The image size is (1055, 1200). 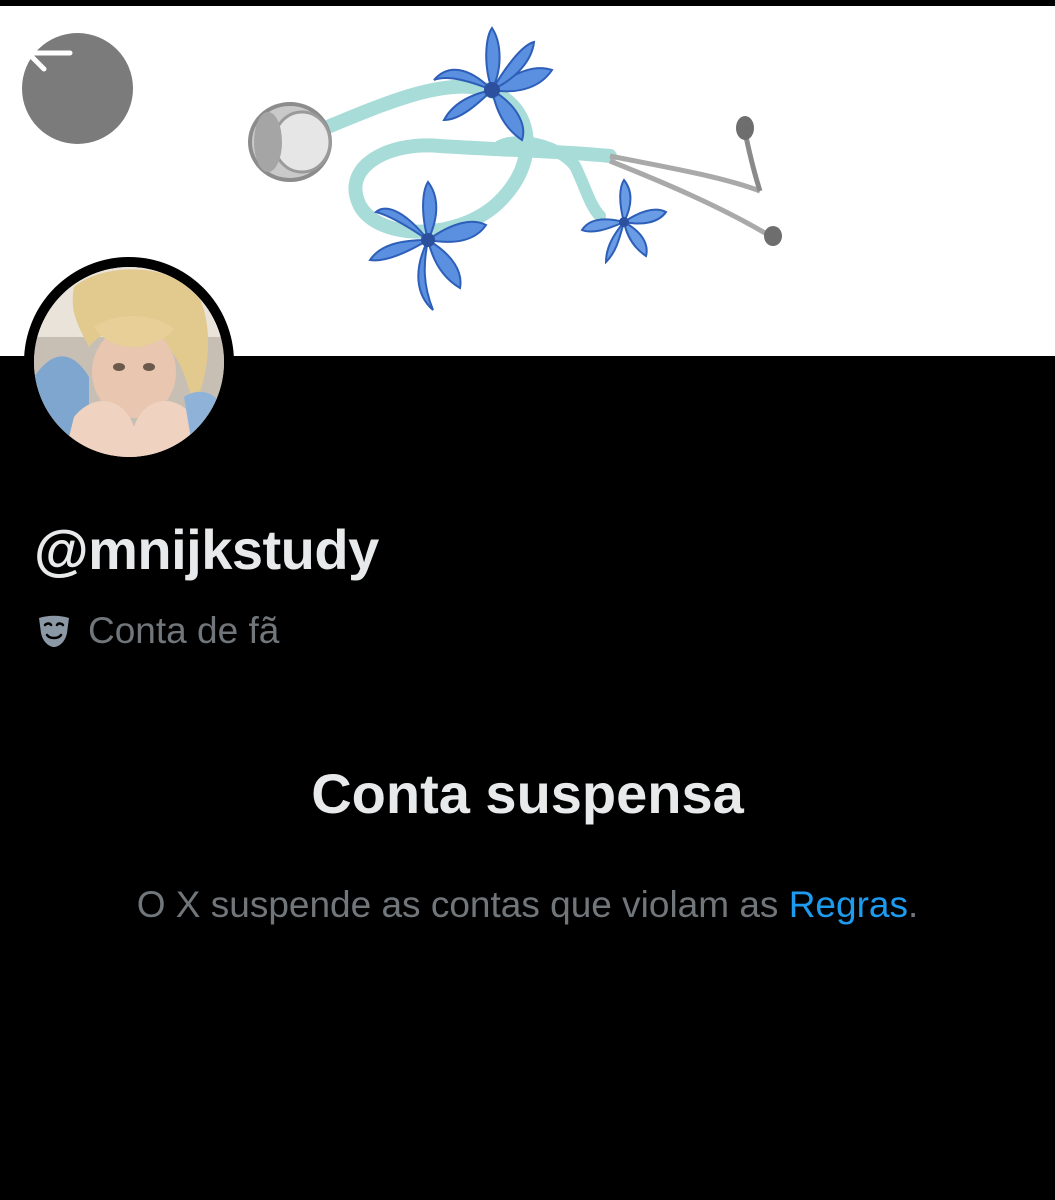 I want to click on account-type: Conta de fã, so click(x=157, y=631).